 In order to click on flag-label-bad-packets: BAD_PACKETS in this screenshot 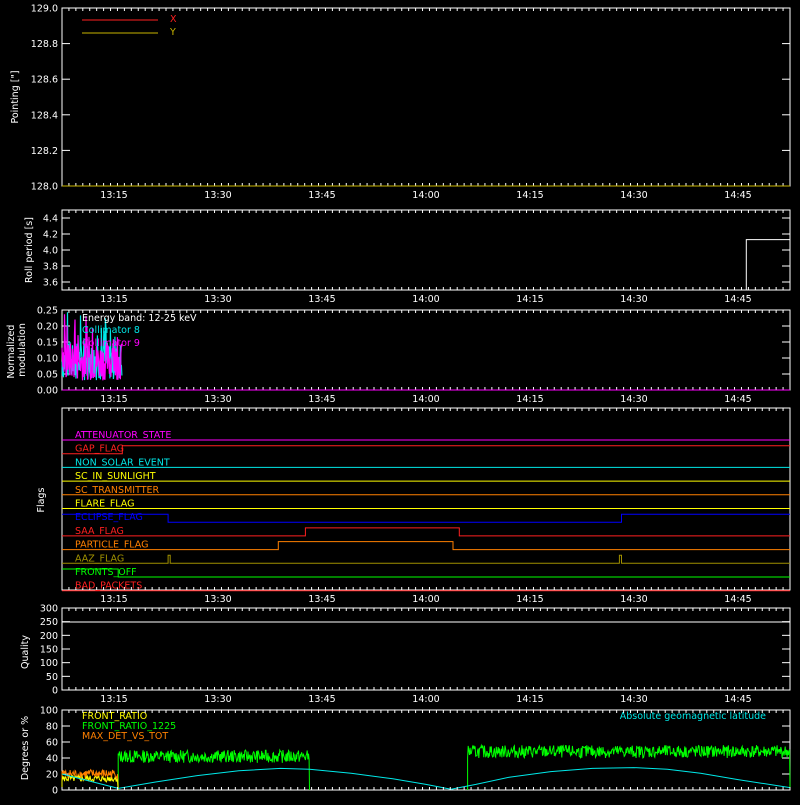, I will do `click(108, 586)`.